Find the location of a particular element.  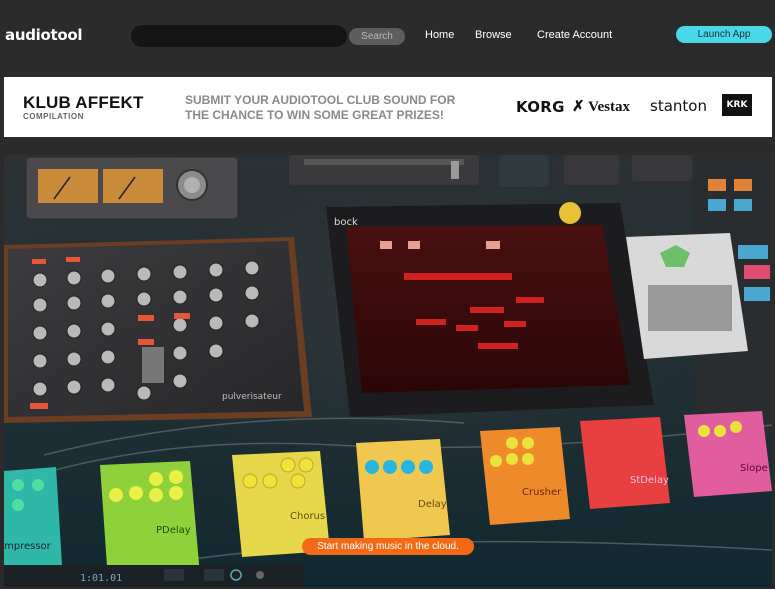

vu-meter-unit is located at coordinates (132, 188).